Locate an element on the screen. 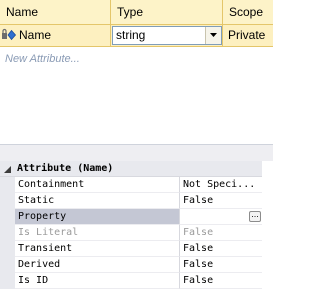 The width and height of the screenshot is (320, 293). column-header-name: Name is located at coordinates (55, 12).